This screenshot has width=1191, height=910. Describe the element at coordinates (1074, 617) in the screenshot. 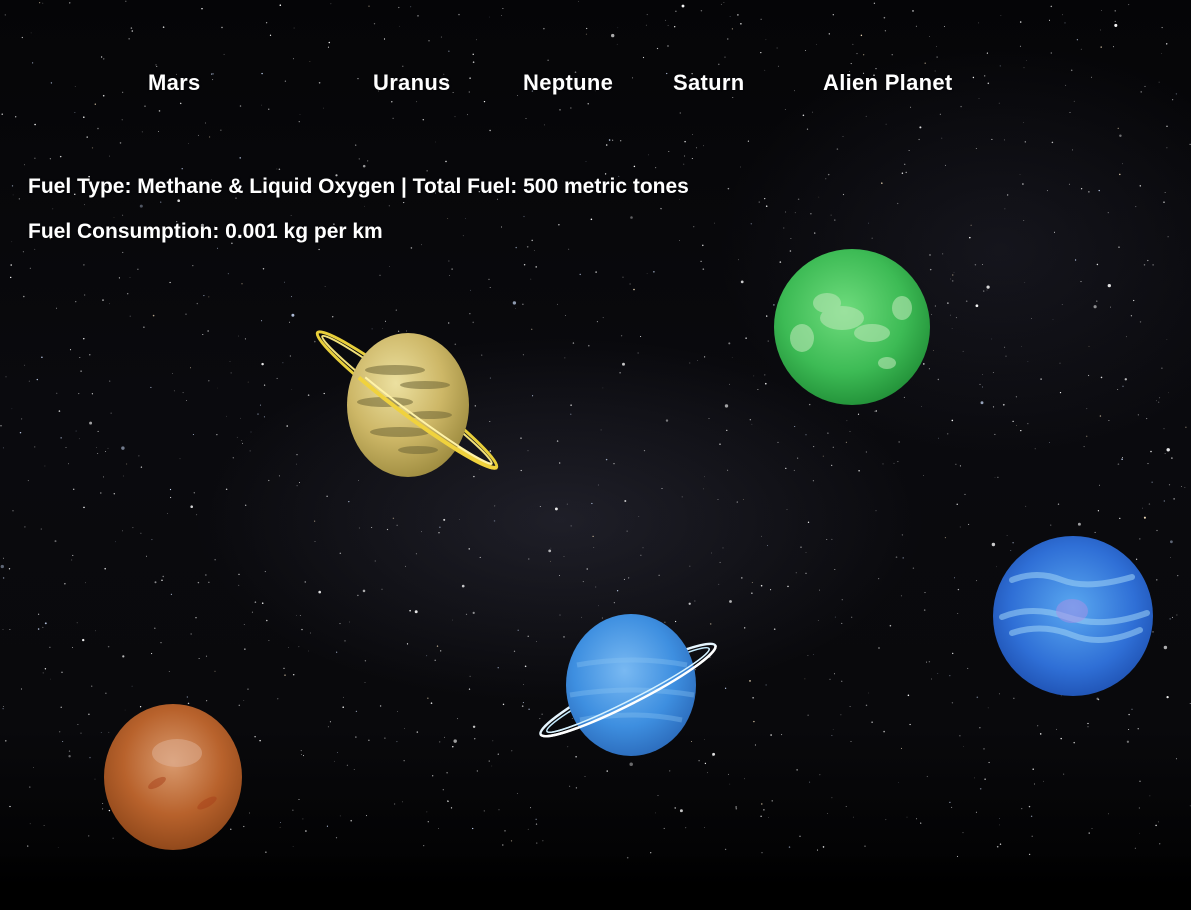

I see `neptune-planet` at that location.